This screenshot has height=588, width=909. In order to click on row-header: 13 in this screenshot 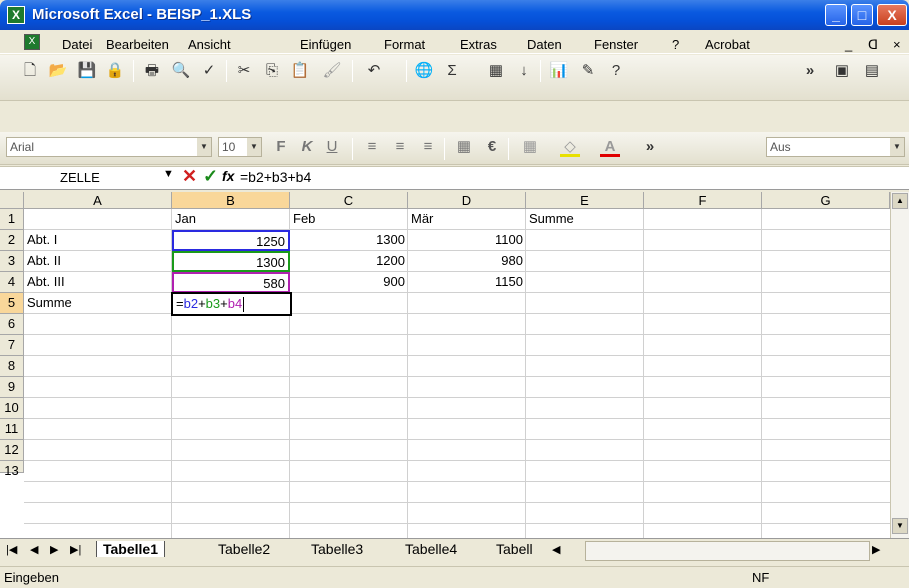, I will do `click(12, 469)`.